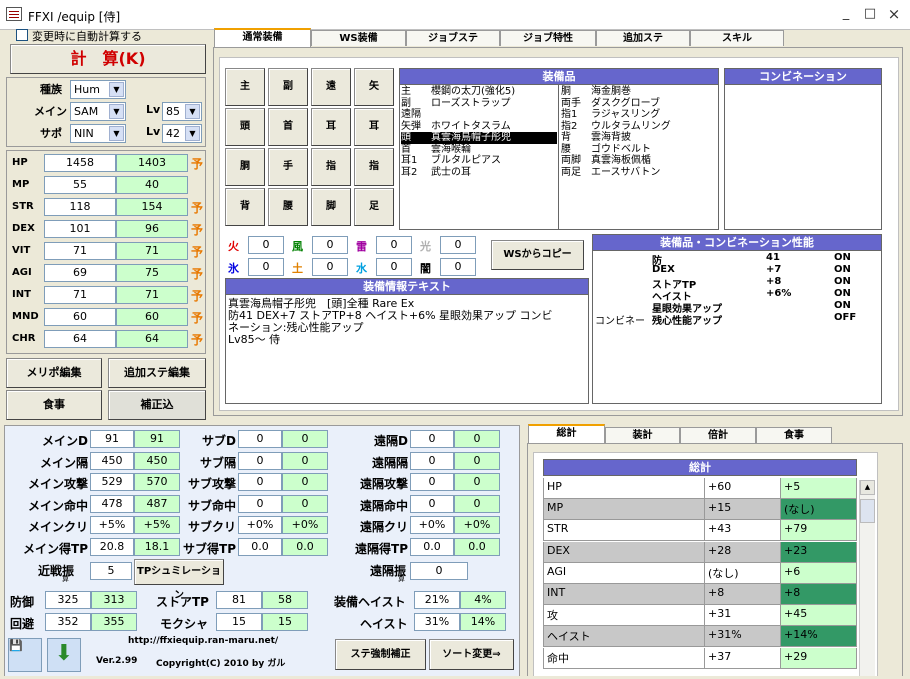 Image resolution: width=910 pixels, height=679 pixels. Describe the element at coordinates (245, 207) in the screenshot. I see `slot-button: 背` at that location.